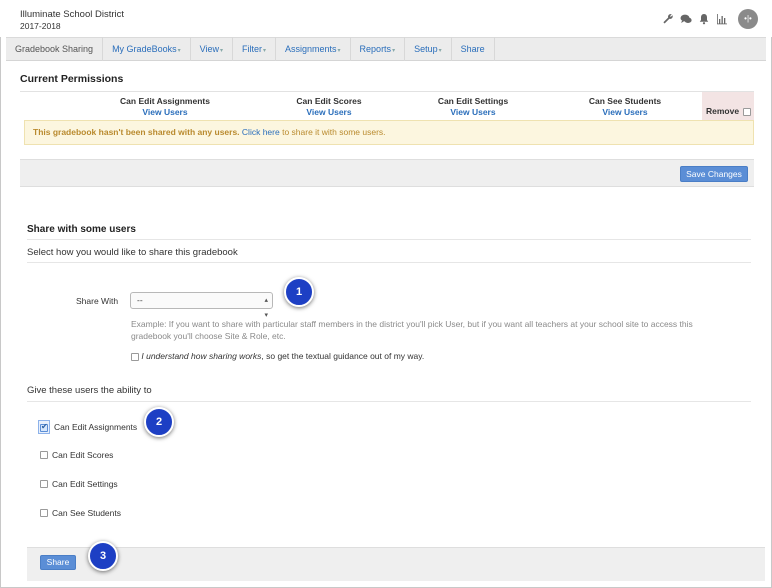  Describe the element at coordinates (72, 79) in the screenshot. I see `current-permissions-title: Current Permissions` at that location.